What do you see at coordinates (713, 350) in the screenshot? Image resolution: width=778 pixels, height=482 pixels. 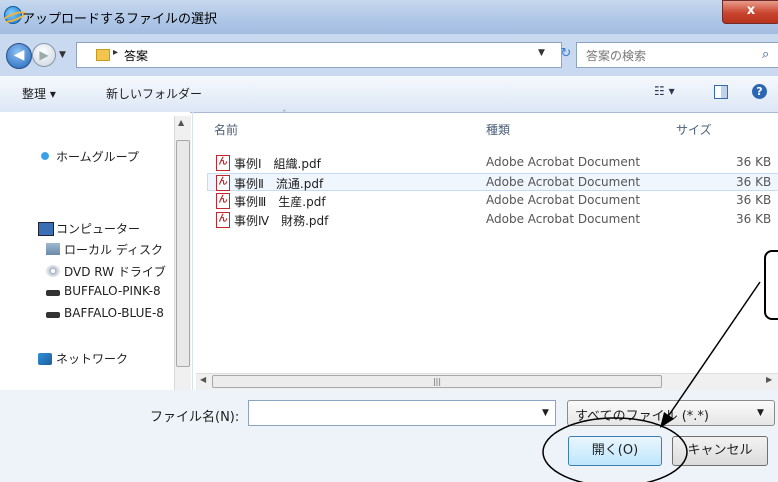 I see `annotation-arrow-line` at bounding box center [713, 350].